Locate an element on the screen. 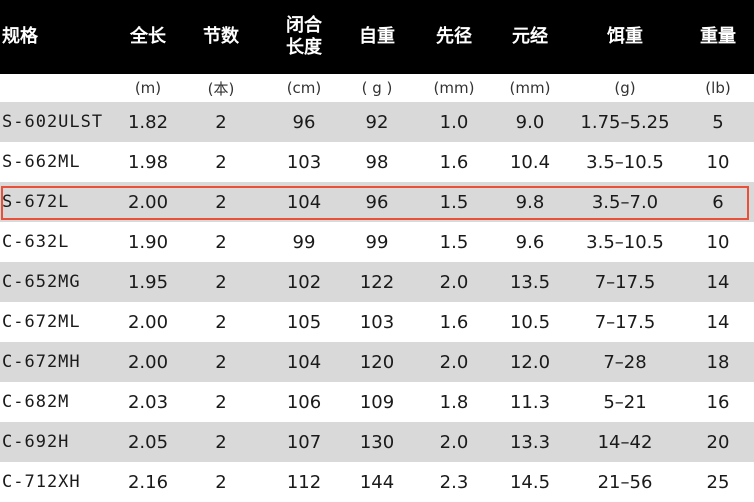 The width and height of the screenshot is (754, 502). cell-tip-diameter: 1.0 is located at coordinates (454, 122).